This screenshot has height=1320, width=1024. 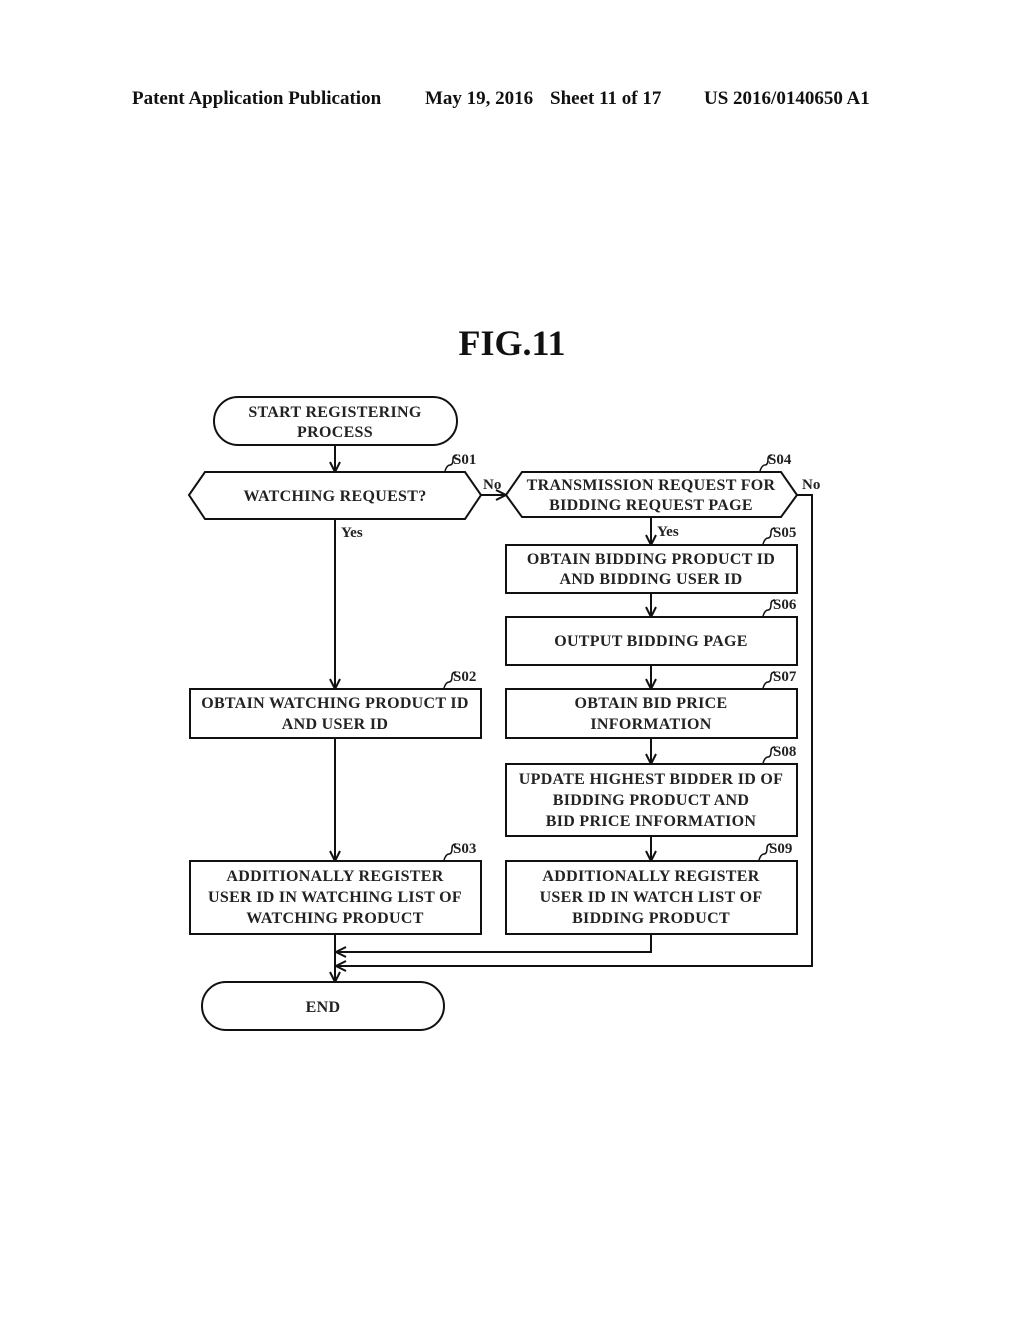 What do you see at coordinates (785, 605) in the screenshot?
I see `s06-label: S06` at bounding box center [785, 605].